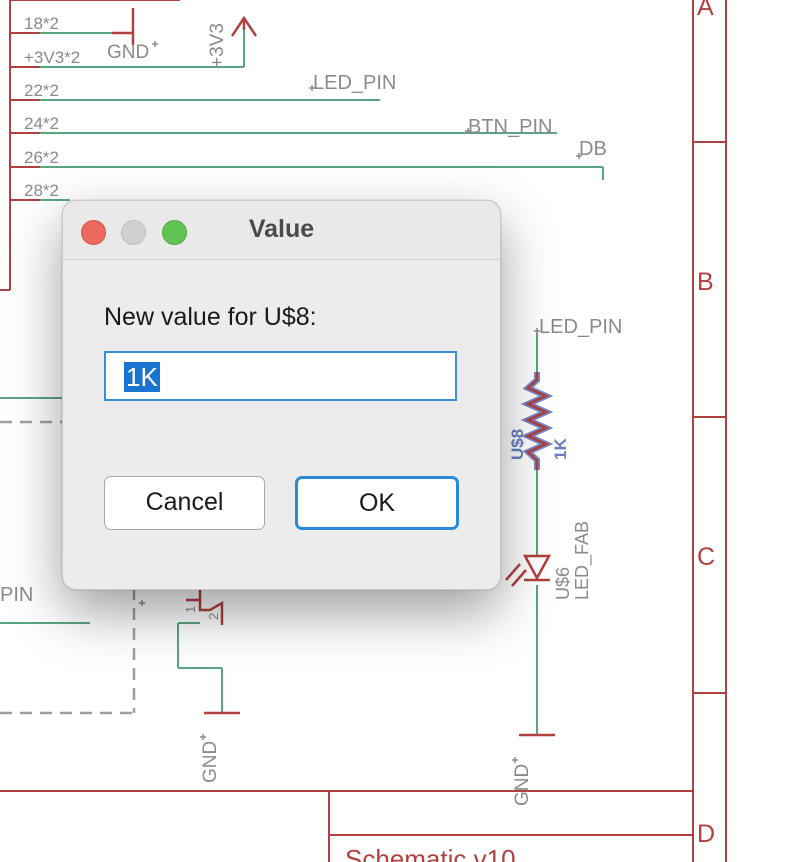 This screenshot has width=800, height=862. Describe the element at coordinates (142, 377) in the screenshot. I see `value-input-selected-text: 1K` at that location.